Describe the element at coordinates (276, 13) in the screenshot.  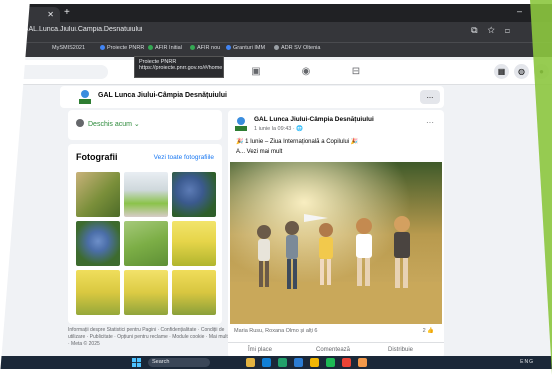
I see `tab-strip: ✕ + –` at that location.